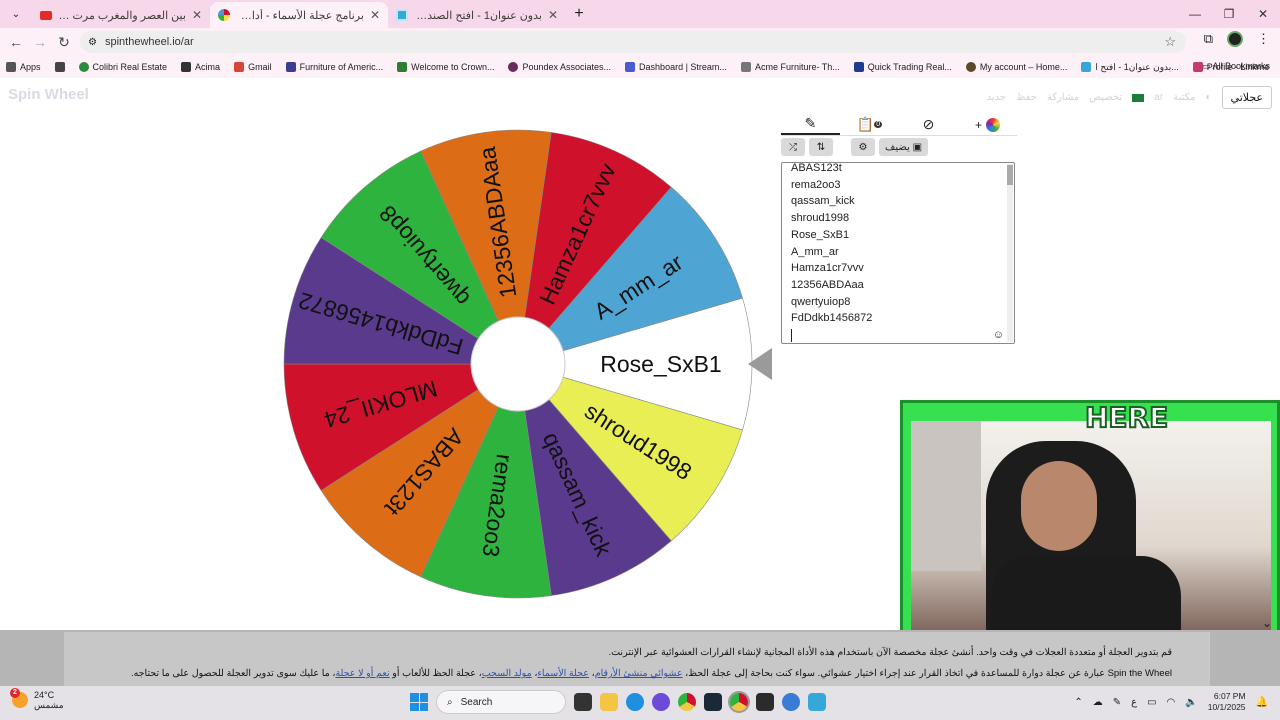 This screenshot has height=720, width=1280. What do you see at coordinates (48, 94) in the screenshot?
I see `site-logo: Spin Wheel` at bounding box center [48, 94].